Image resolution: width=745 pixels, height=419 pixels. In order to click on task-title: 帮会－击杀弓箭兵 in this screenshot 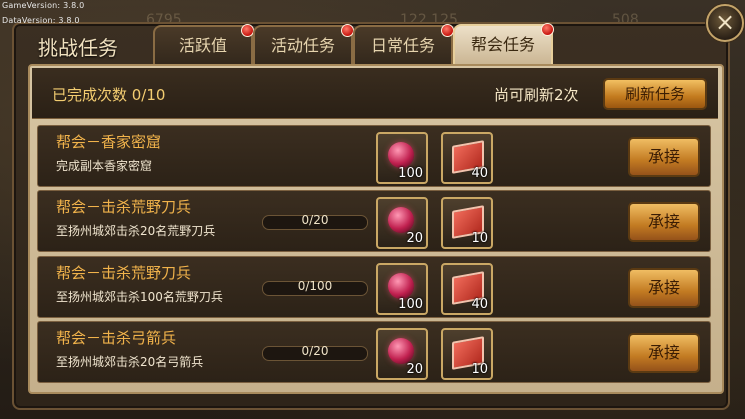, I will do `click(116, 338)`.